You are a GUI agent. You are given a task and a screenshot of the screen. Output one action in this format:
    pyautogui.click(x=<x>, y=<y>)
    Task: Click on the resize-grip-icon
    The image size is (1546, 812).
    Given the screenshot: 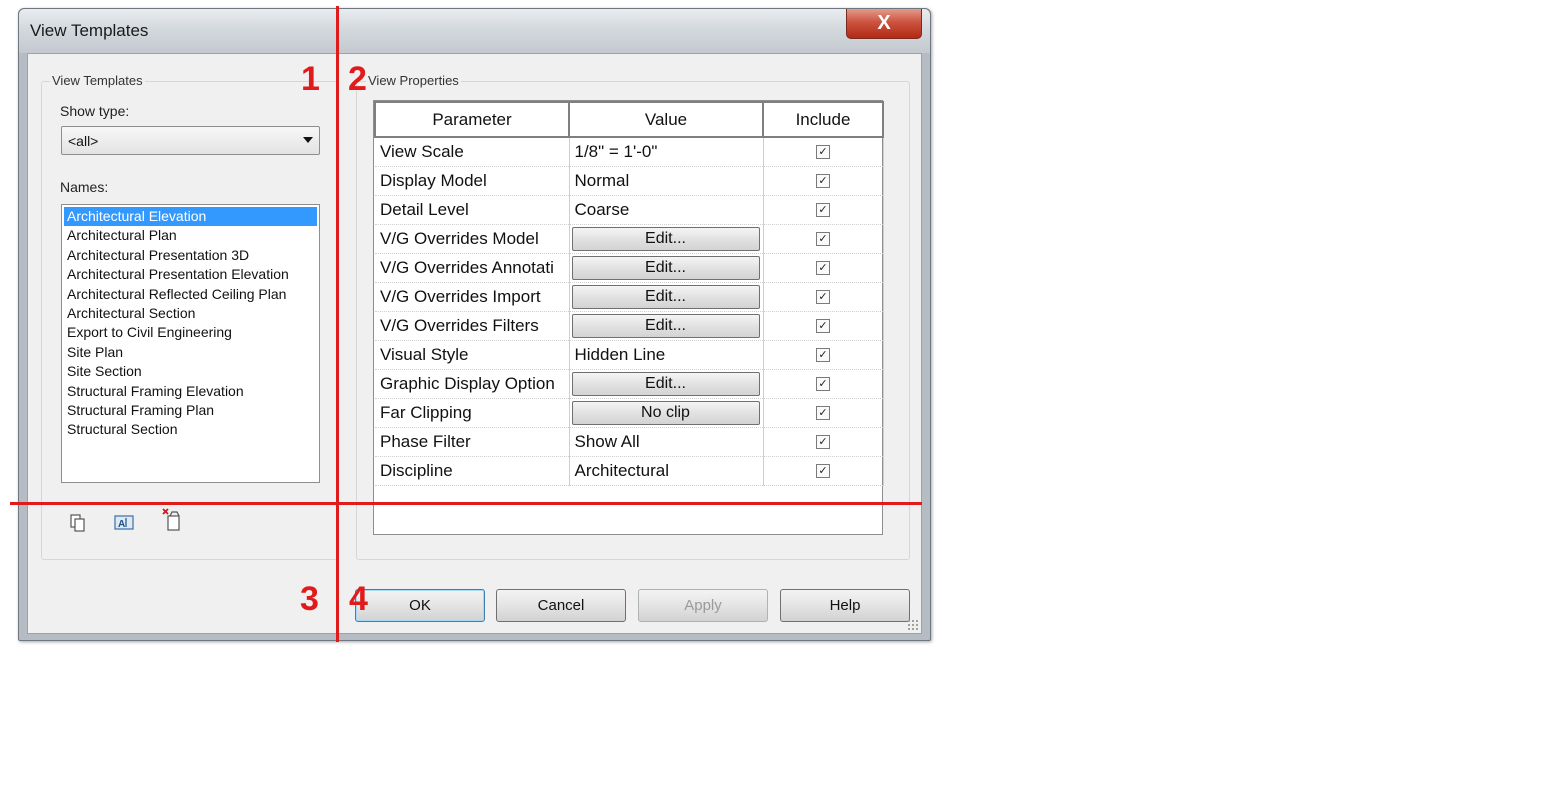 What is the action you would take?
    pyautogui.click(x=913, y=625)
    